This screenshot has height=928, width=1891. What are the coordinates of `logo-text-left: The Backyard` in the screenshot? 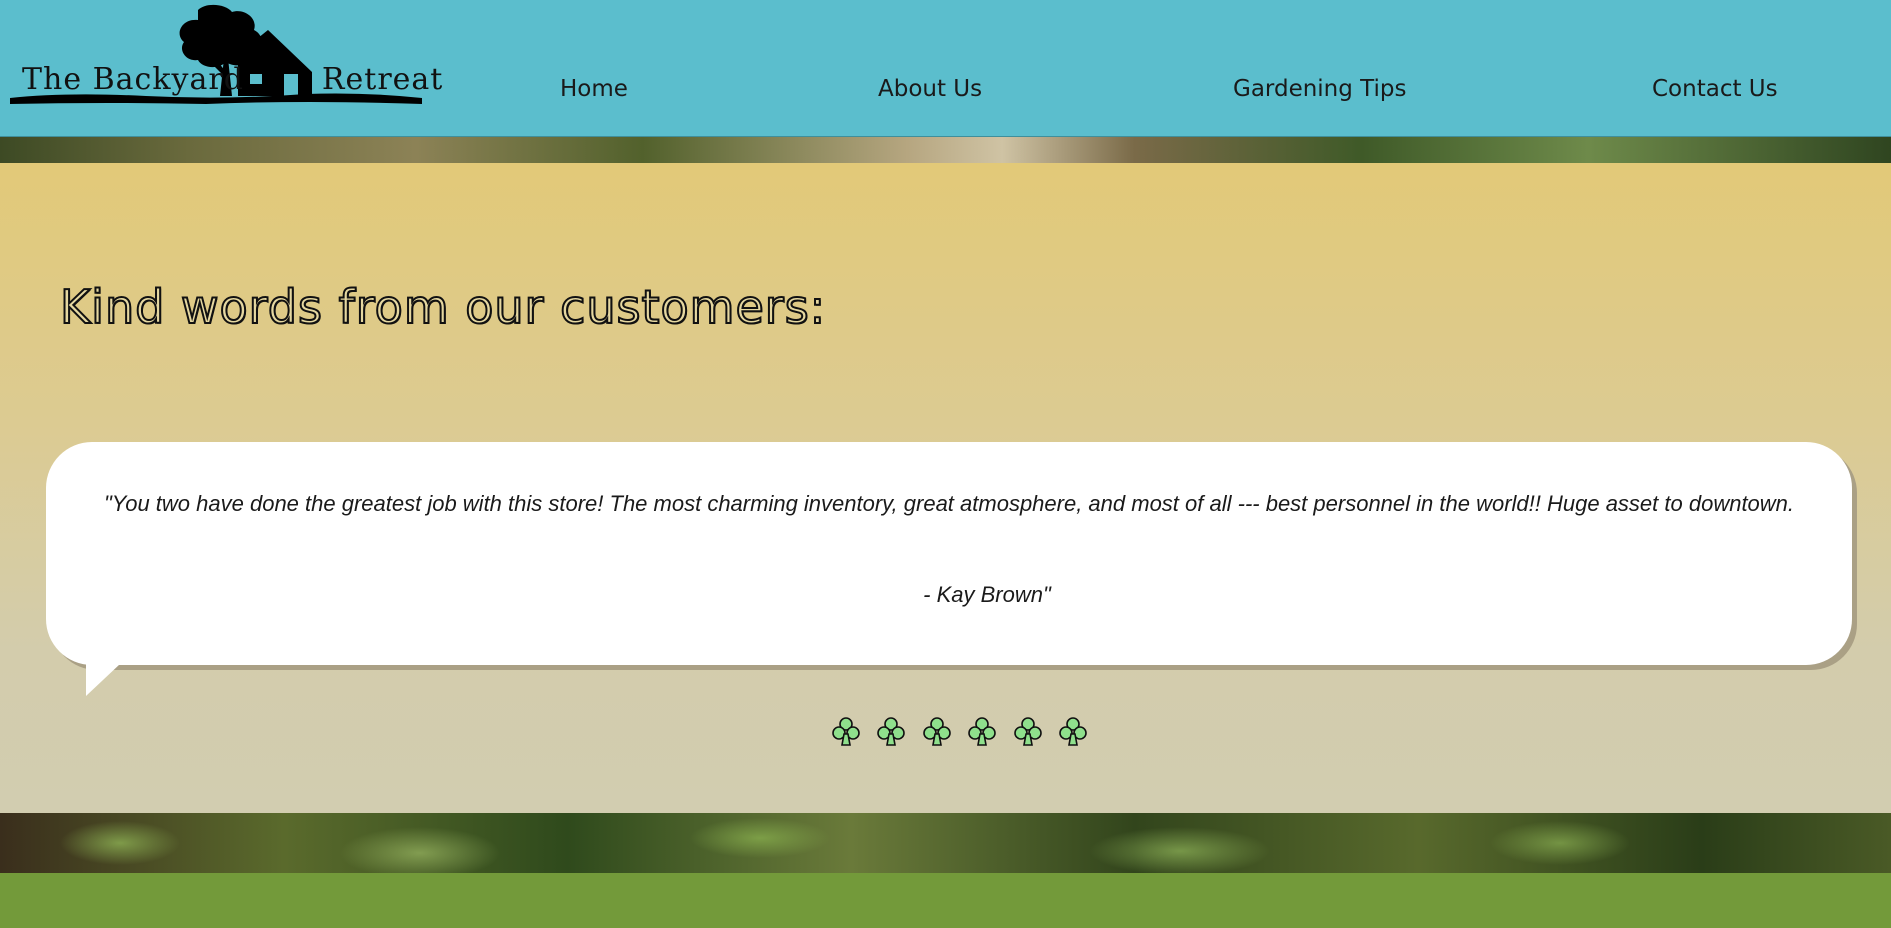 It's located at (133, 79).